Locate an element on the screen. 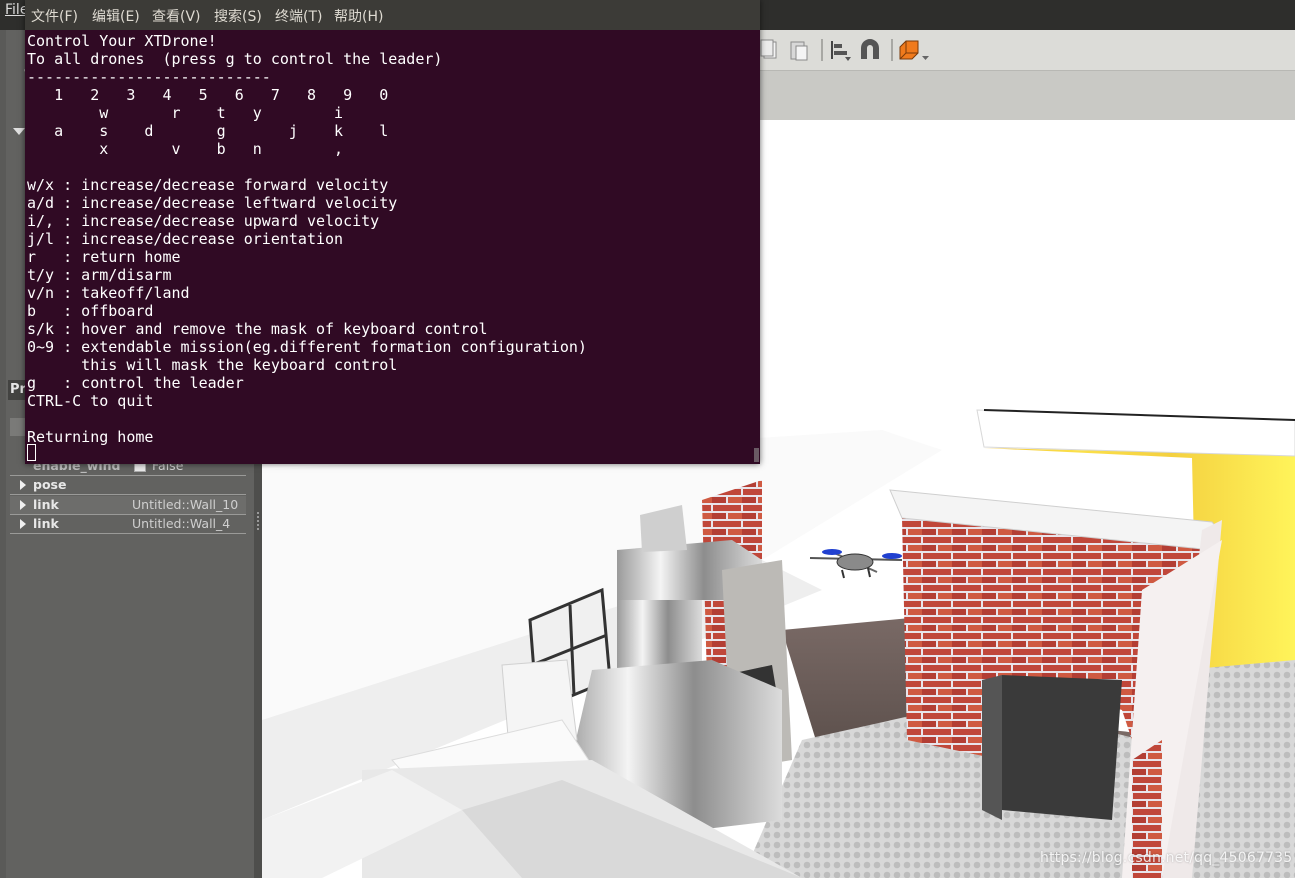 This screenshot has width=1295, height=878. property-row-pose: pose is located at coordinates (128, 485).